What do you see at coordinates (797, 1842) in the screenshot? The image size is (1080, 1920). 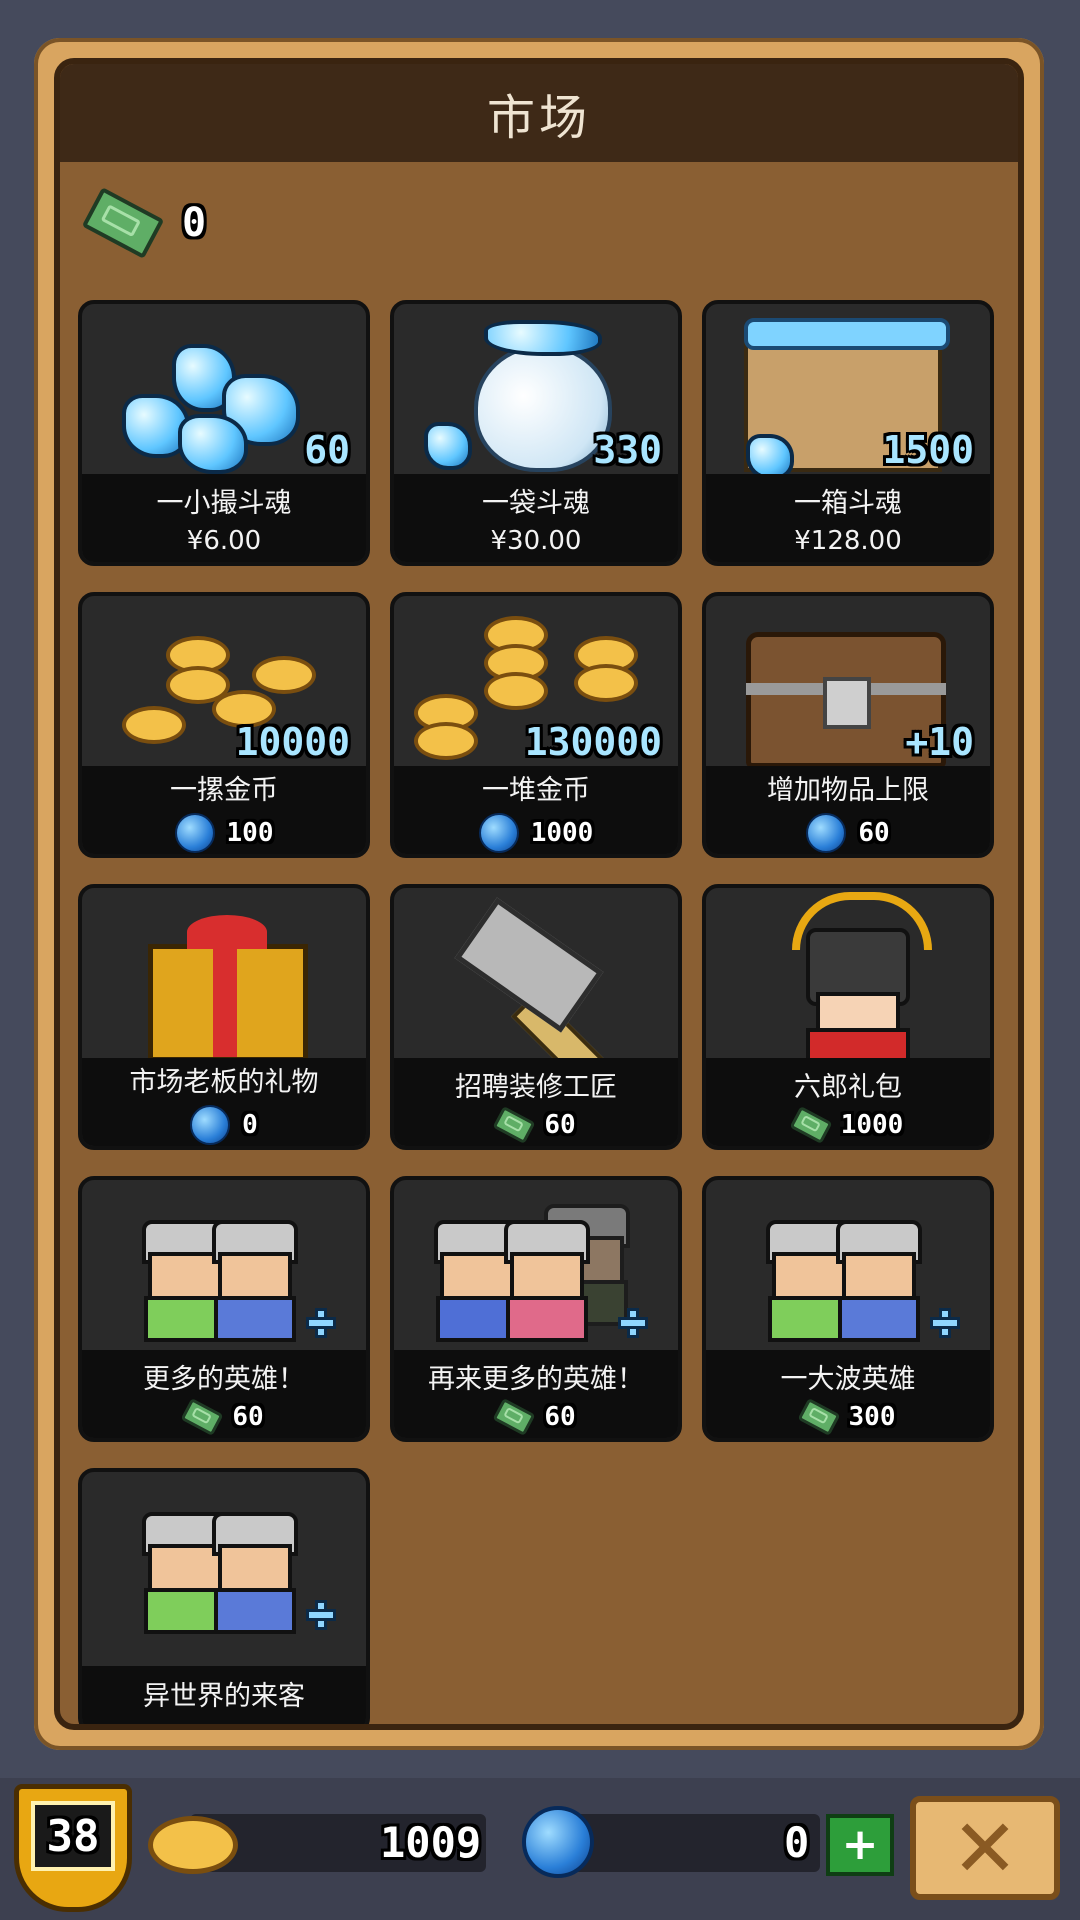 I see `gem-value: 0` at bounding box center [797, 1842].